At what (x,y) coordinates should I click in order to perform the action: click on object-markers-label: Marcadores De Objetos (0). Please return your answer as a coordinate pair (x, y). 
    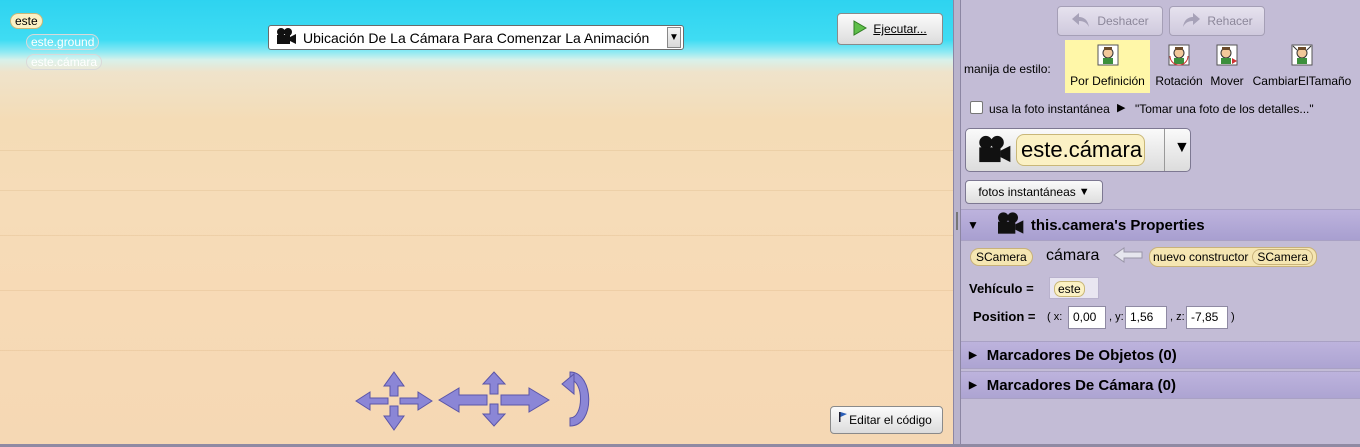
    Looking at the image, I should click on (1081, 355).